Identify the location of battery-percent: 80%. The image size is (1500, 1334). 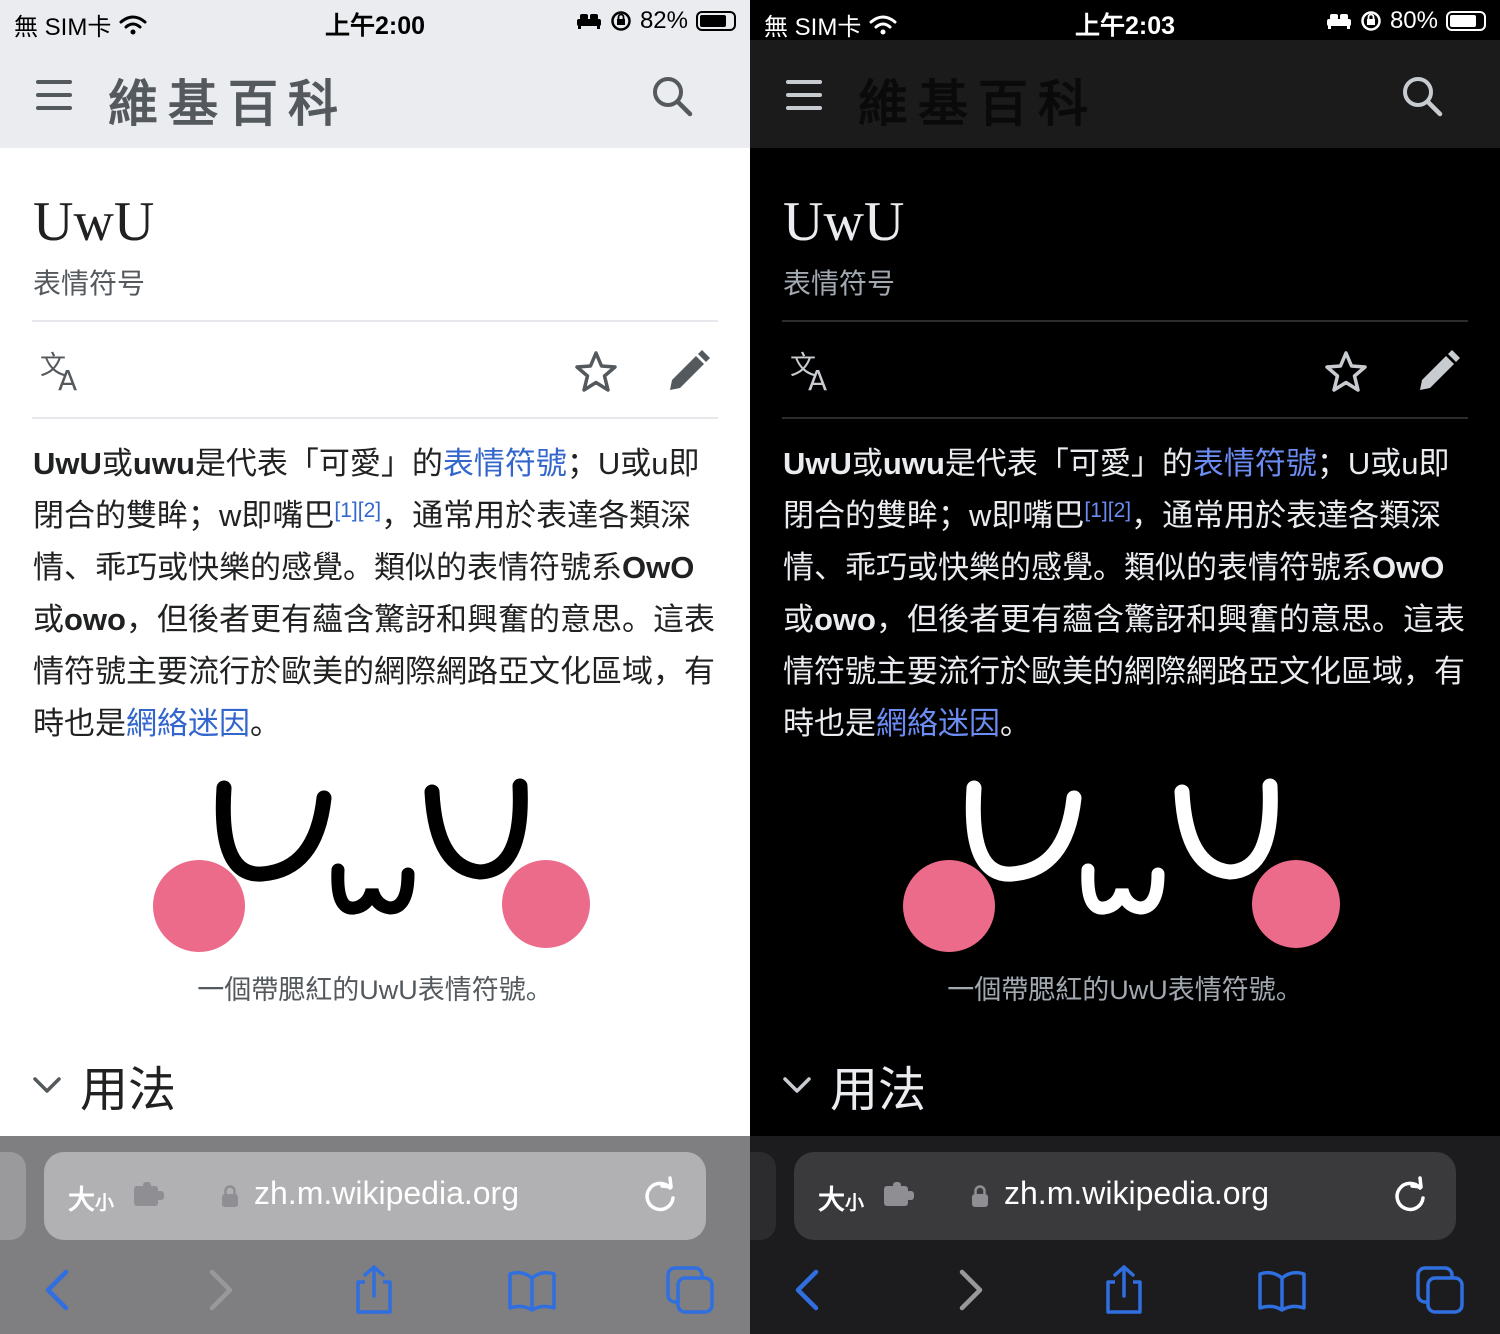
(1413, 20).